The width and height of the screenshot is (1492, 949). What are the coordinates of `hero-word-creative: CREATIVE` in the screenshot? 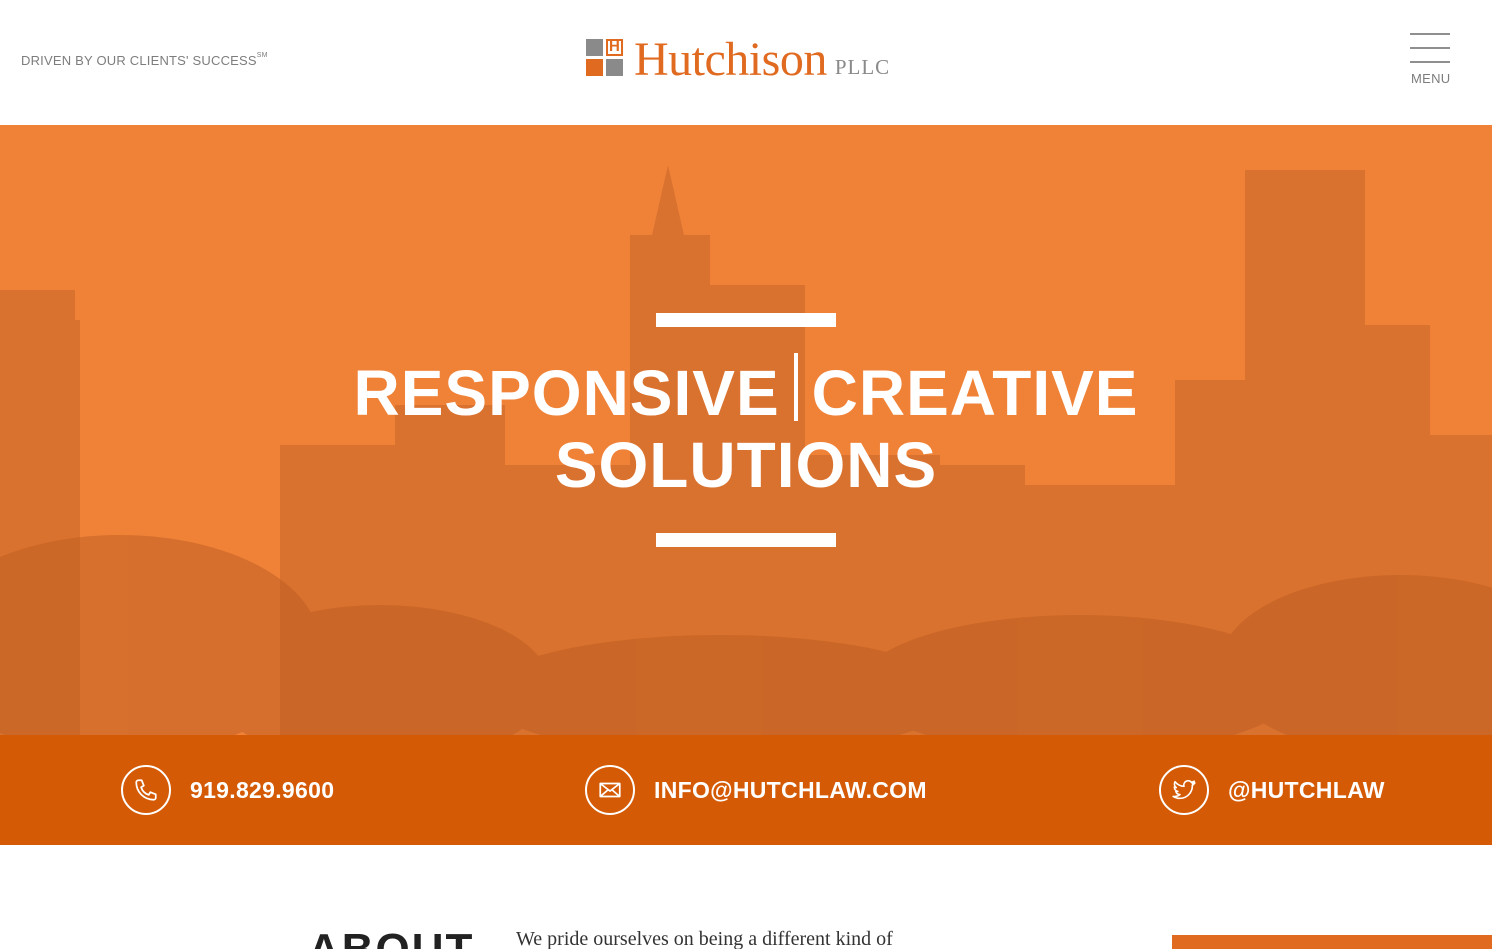 It's located at (975, 393).